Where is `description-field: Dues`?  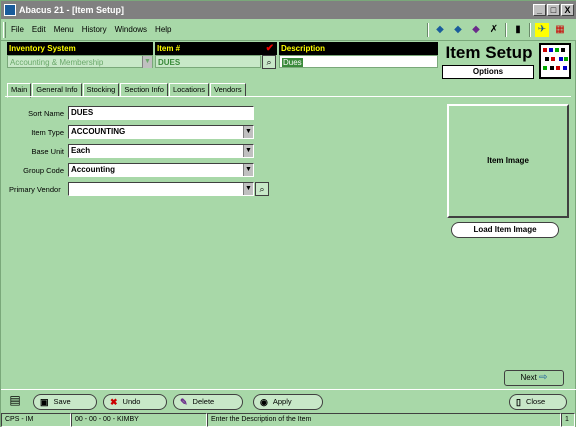
description-field: Dues is located at coordinates (358, 61).